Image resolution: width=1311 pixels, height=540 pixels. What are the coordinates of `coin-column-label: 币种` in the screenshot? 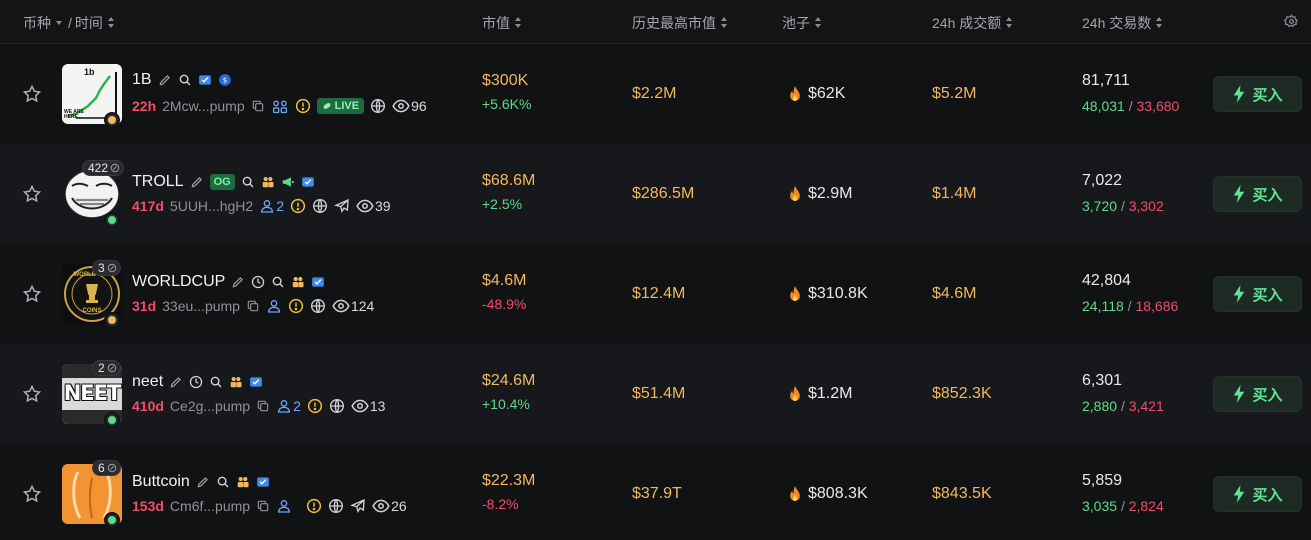 It's located at (37, 23).